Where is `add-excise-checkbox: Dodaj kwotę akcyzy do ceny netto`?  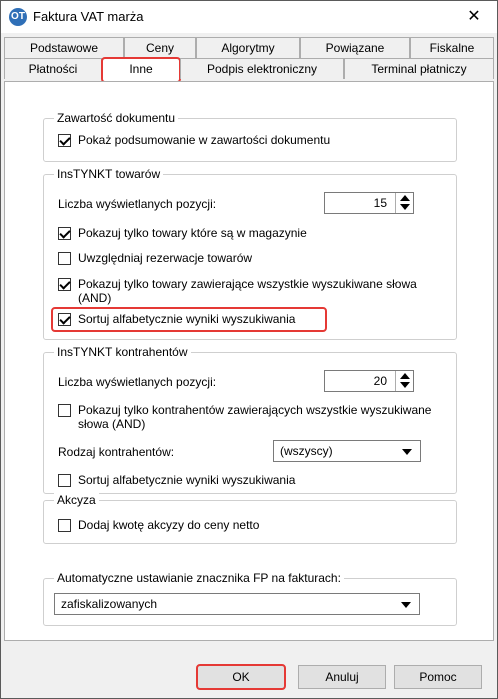
add-excise-checkbox: Dodaj kwotę akcyzy do ceny netto is located at coordinates (158, 525).